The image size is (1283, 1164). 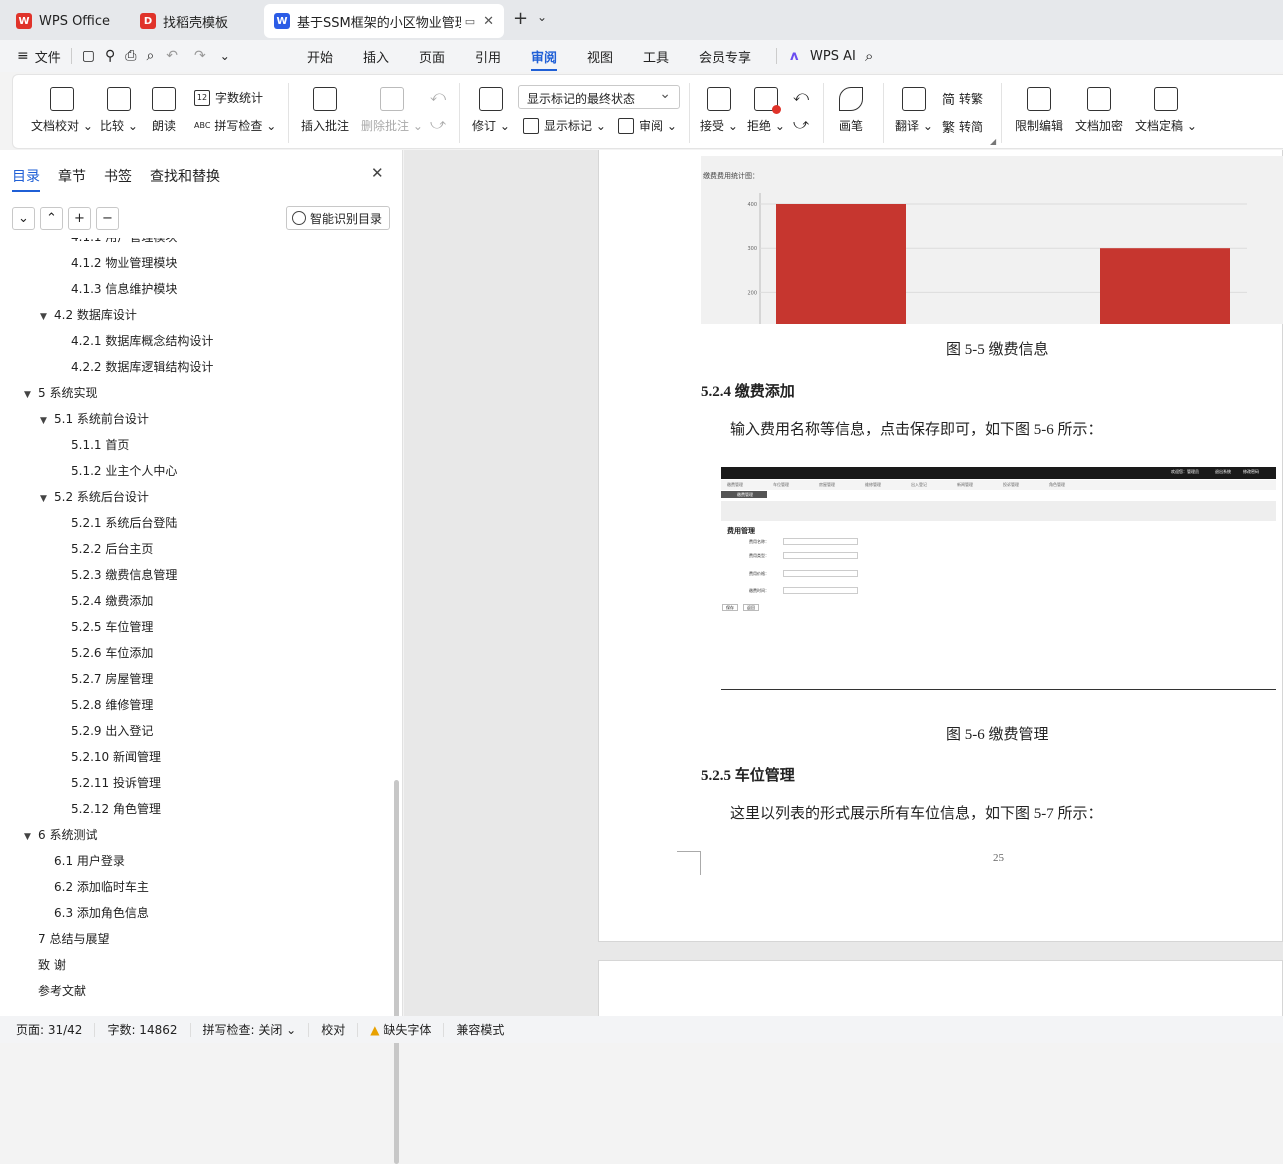 What do you see at coordinates (801, 124) in the screenshot?
I see `next-change-icon: ⤻` at bounding box center [801, 124].